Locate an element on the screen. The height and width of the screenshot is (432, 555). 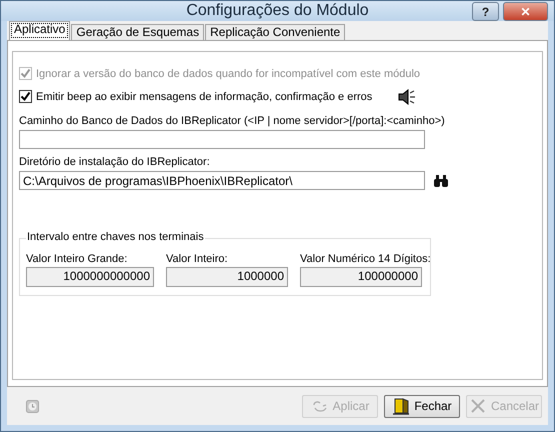
speaker-icon is located at coordinates (407, 96).